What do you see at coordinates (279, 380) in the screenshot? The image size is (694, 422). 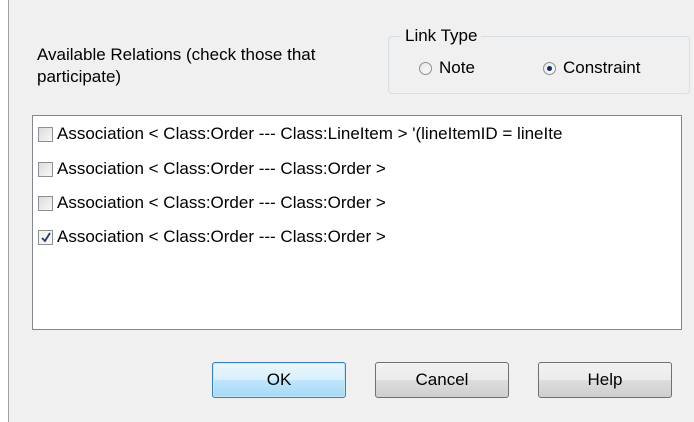 I see `ok-button: OK` at bounding box center [279, 380].